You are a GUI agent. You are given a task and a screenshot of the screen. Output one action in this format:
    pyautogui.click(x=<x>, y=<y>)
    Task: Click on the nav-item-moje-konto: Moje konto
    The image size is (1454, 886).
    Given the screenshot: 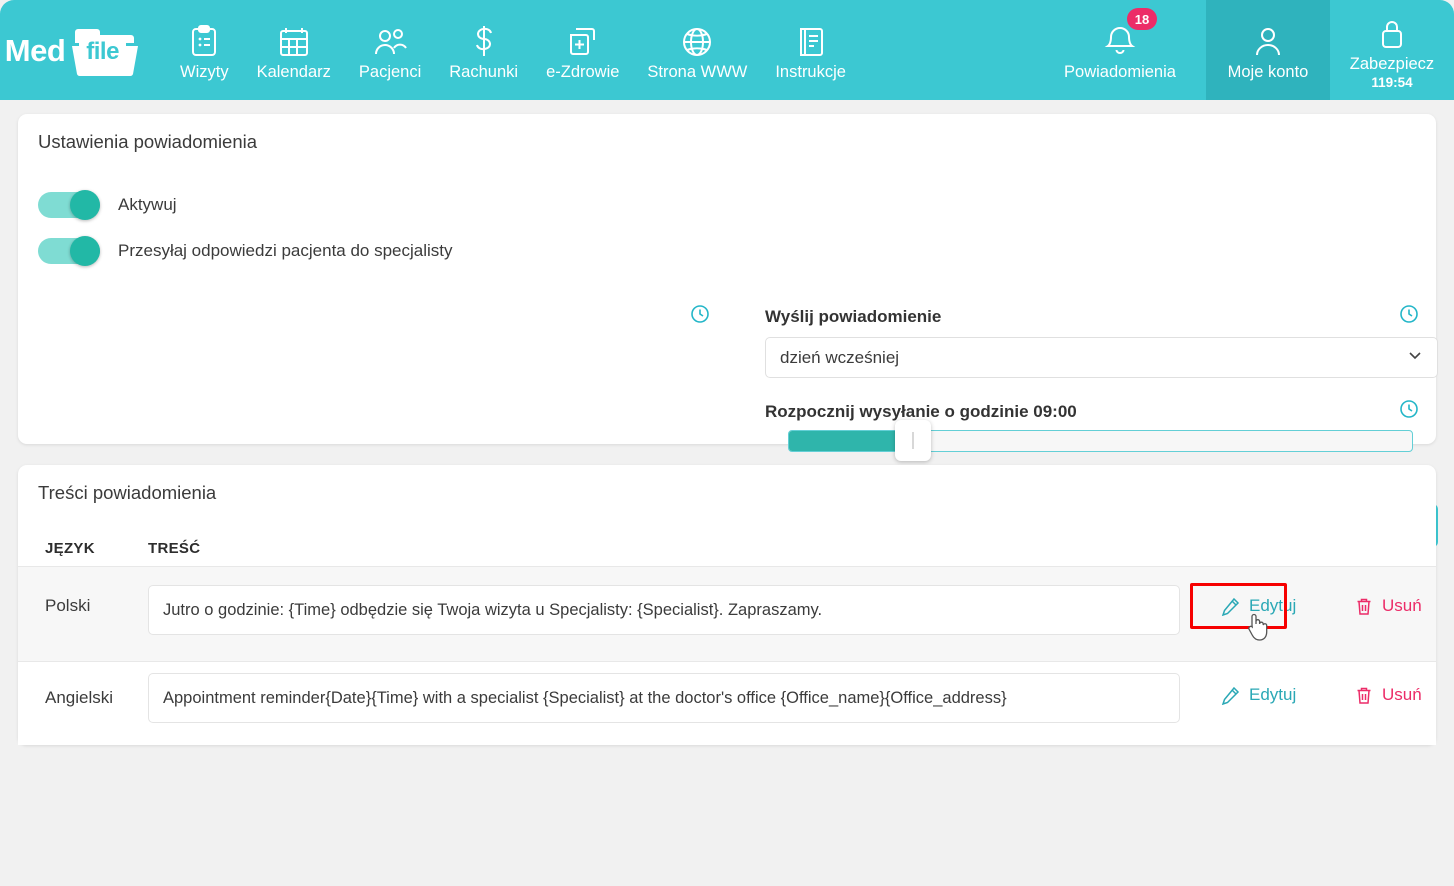 What is the action you would take?
    pyautogui.click(x=1268, y=50)
    